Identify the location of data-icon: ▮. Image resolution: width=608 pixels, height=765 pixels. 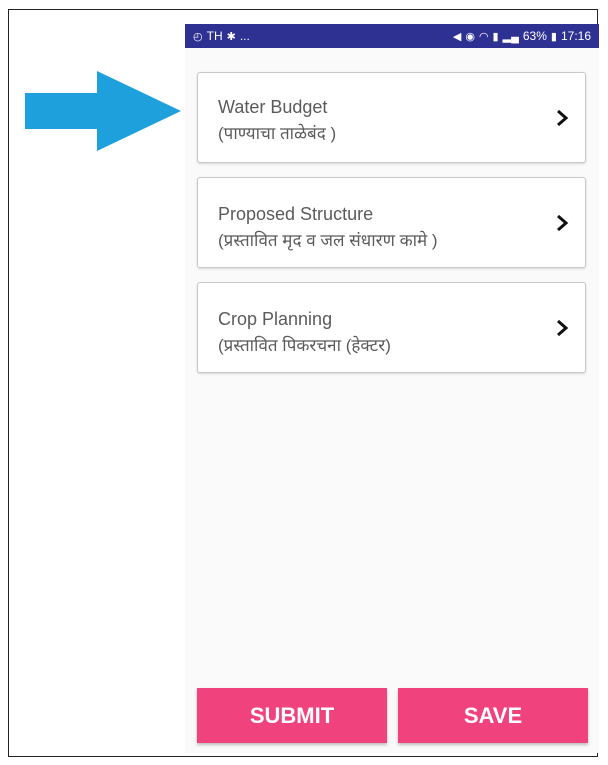
(495, 36).